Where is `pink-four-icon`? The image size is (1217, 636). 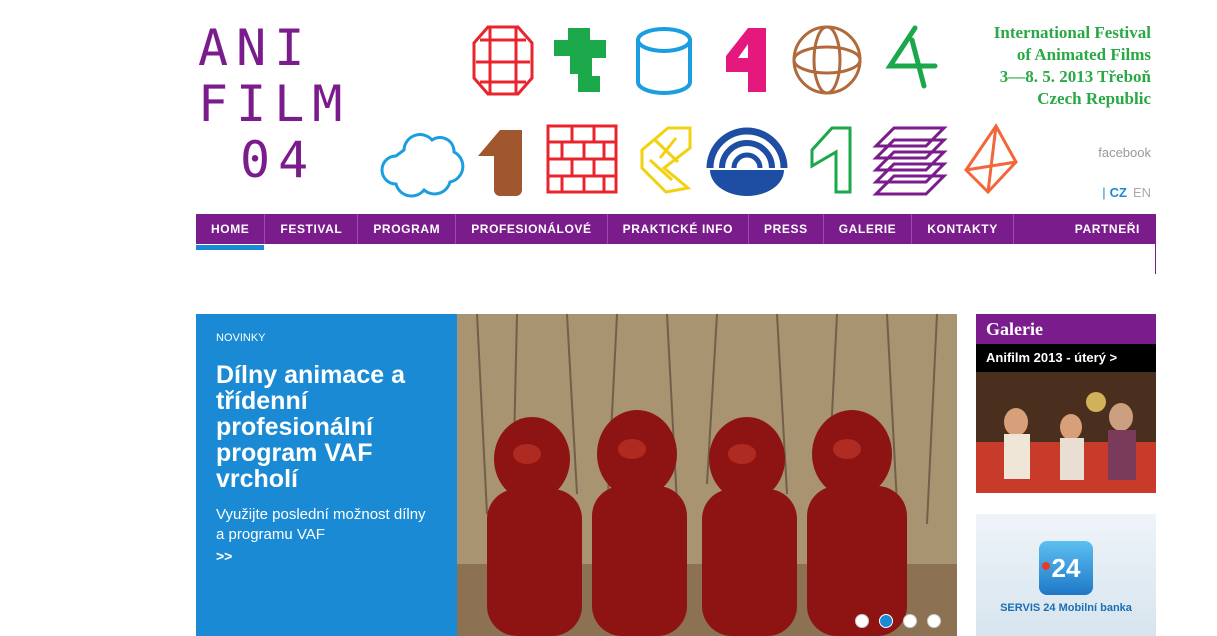
pink-four-icon is located at coordinates (746, 60).